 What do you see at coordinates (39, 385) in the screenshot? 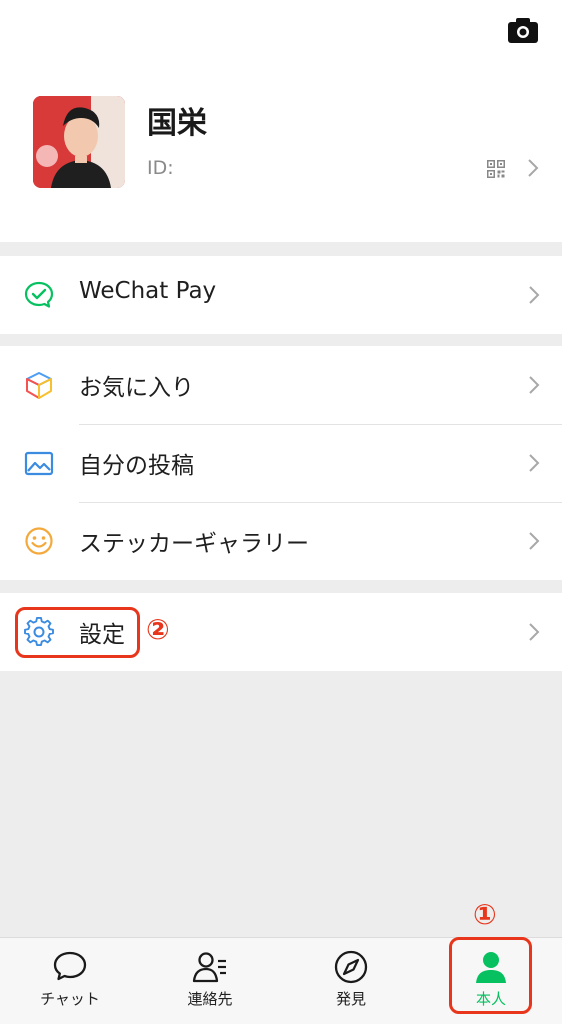
I see `favorites-cube-icon` at bounding box center [39, 385].